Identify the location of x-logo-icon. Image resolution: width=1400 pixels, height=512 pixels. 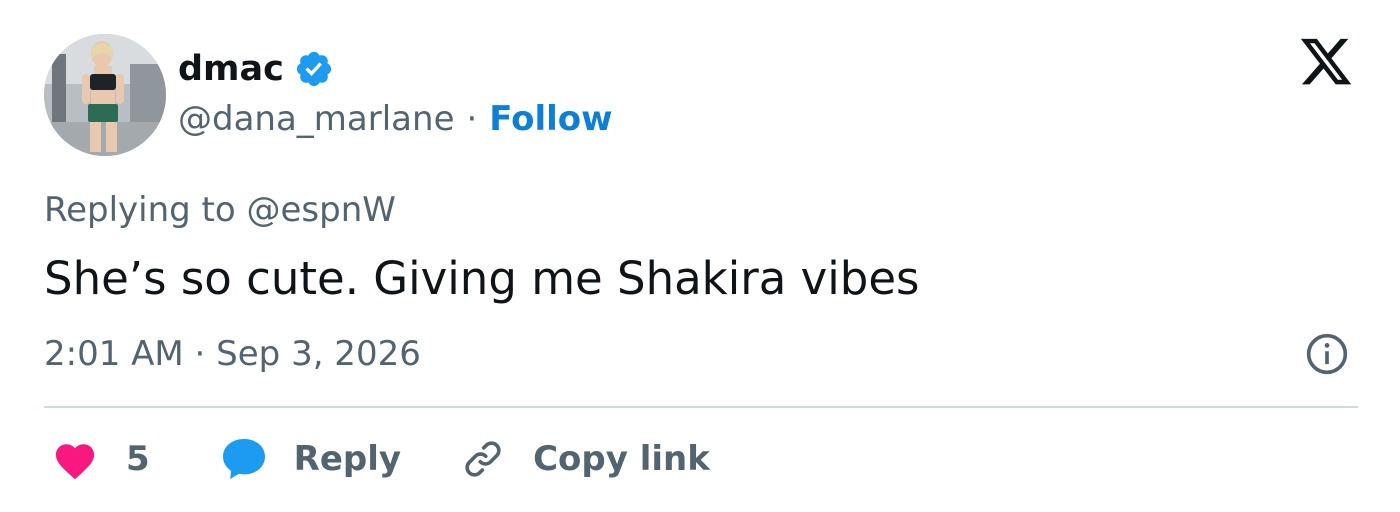
(1326, 64).